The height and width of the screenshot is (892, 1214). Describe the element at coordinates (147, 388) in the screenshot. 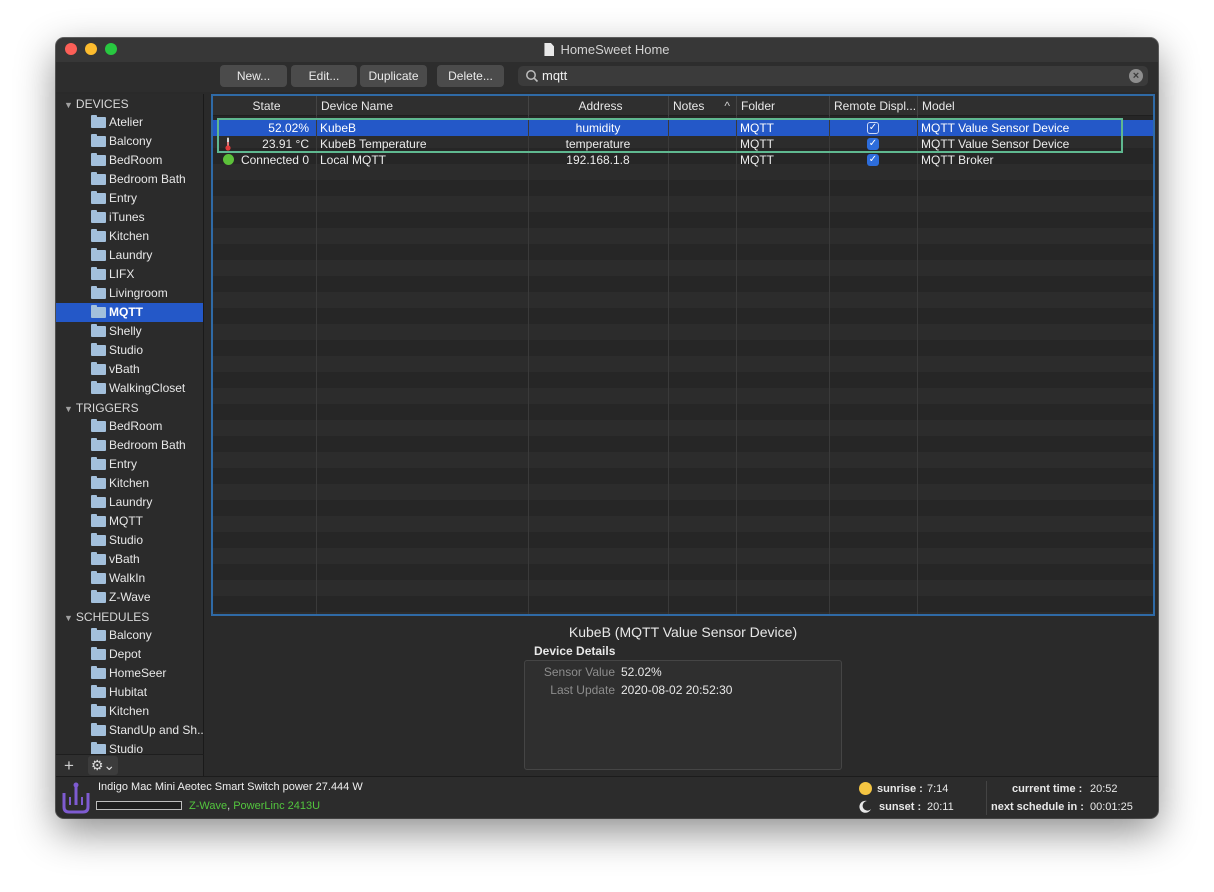

I see `sidebar-item-label: WalkingCloset` at that location.